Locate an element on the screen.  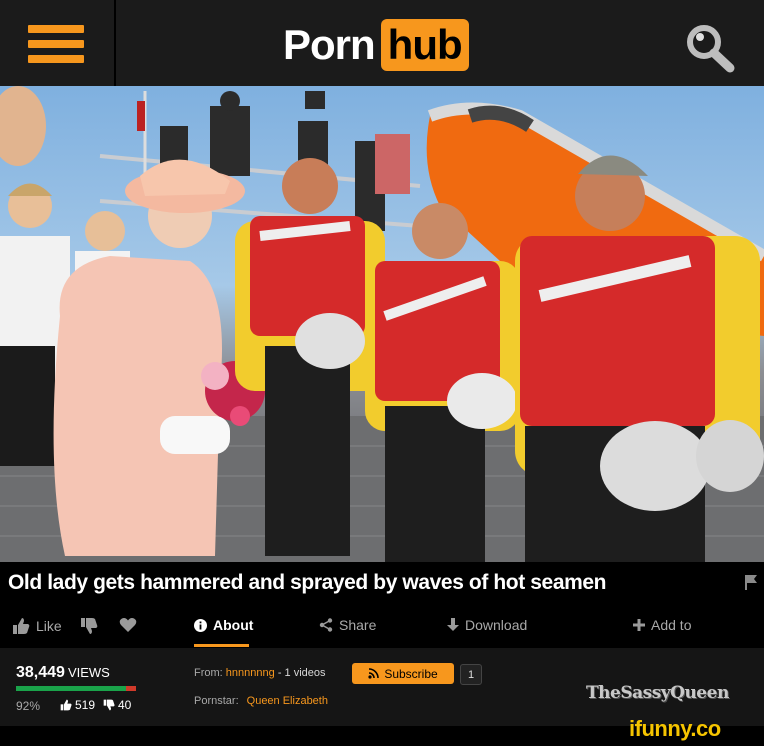
flag-icon is located at coordinates (751, 582).